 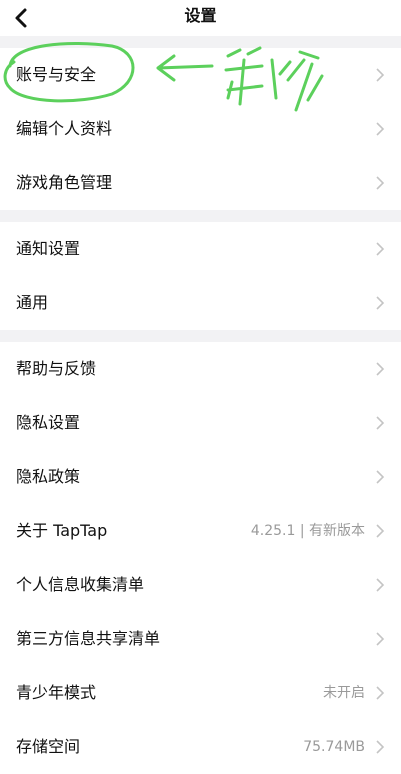 I want to click on item-label: 通知设置, so click(x=48, y=248).